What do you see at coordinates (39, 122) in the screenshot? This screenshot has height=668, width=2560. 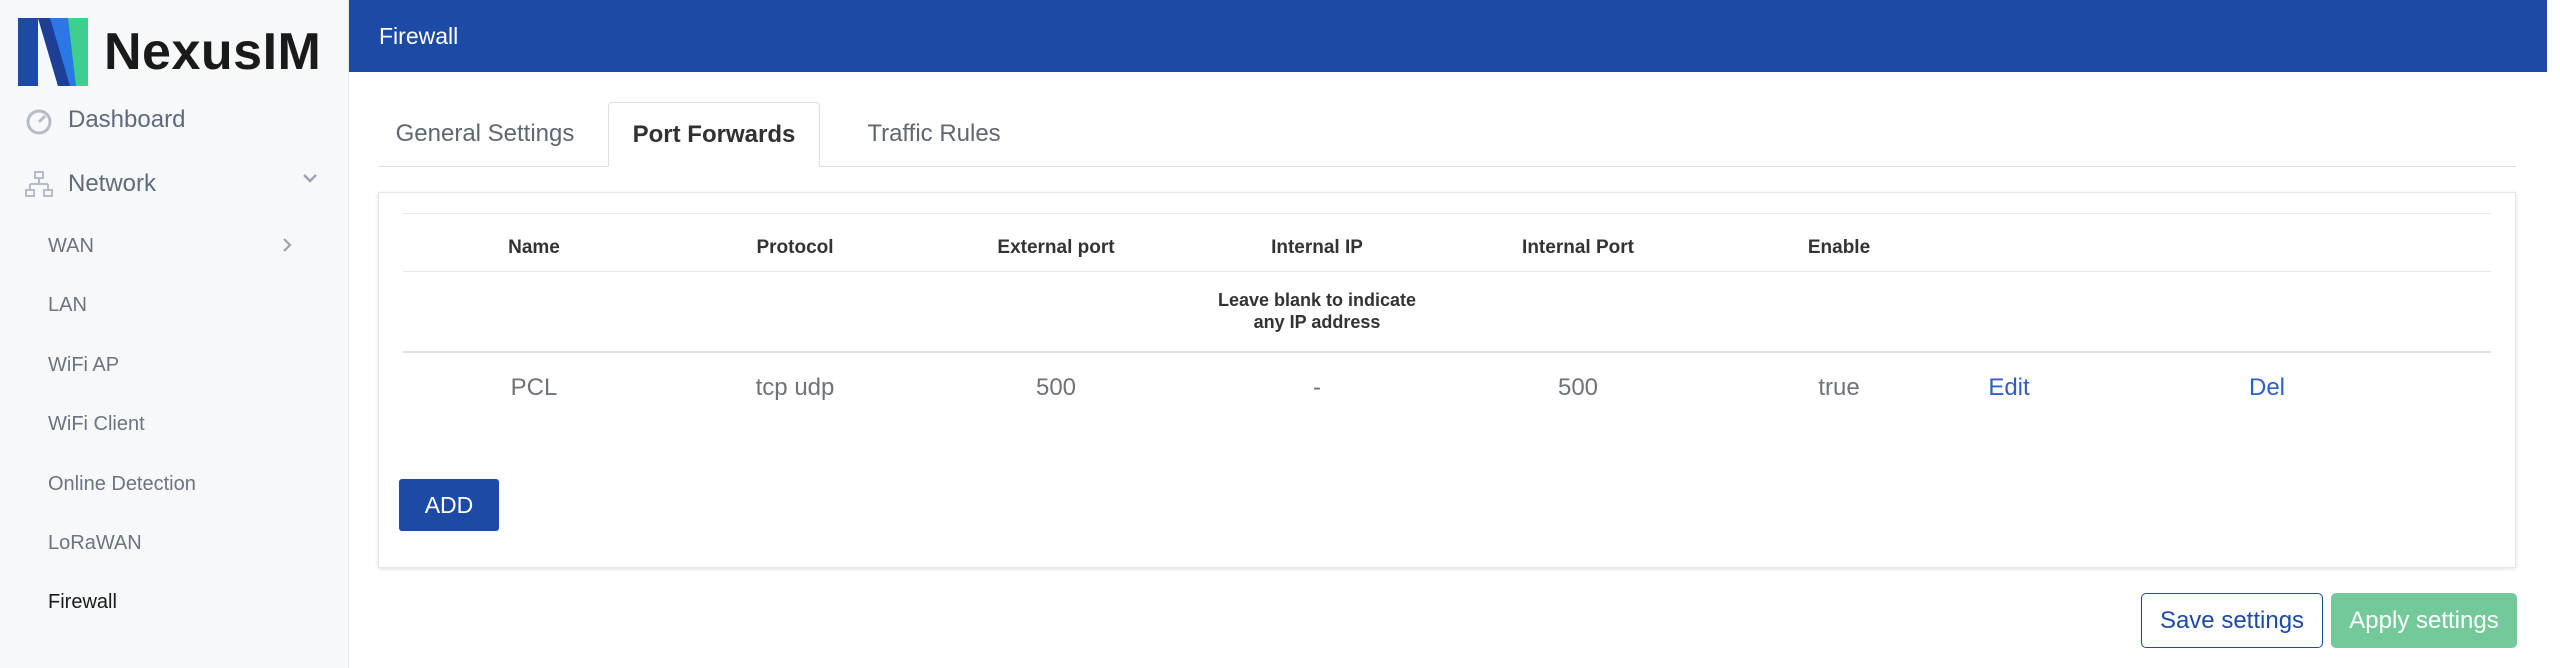 I see `dashboard-icon` at bounding box center [39, 122].